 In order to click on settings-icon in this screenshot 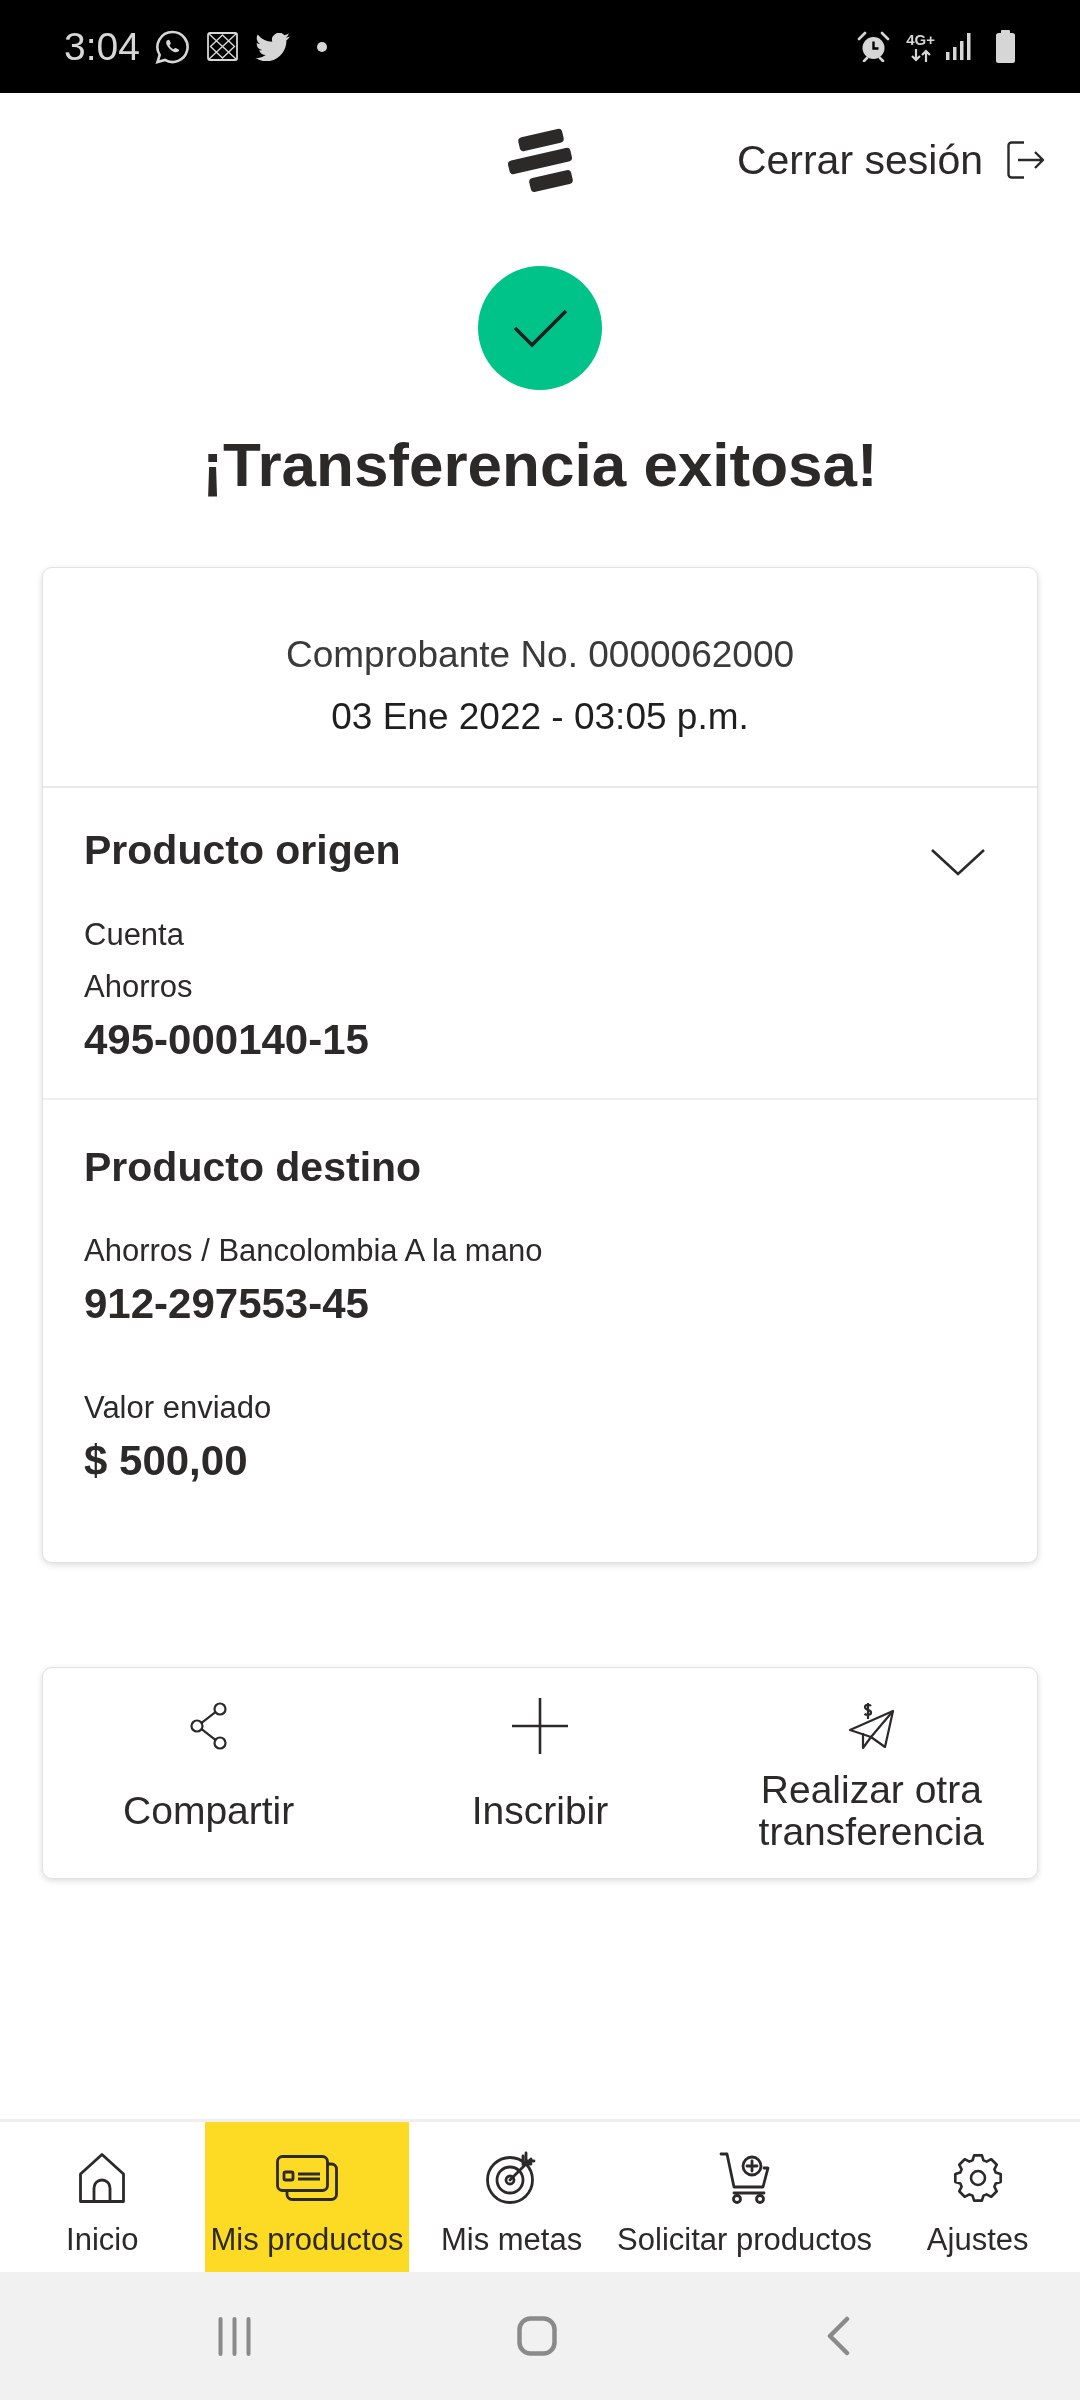, I will do `click(977, 2178)`.